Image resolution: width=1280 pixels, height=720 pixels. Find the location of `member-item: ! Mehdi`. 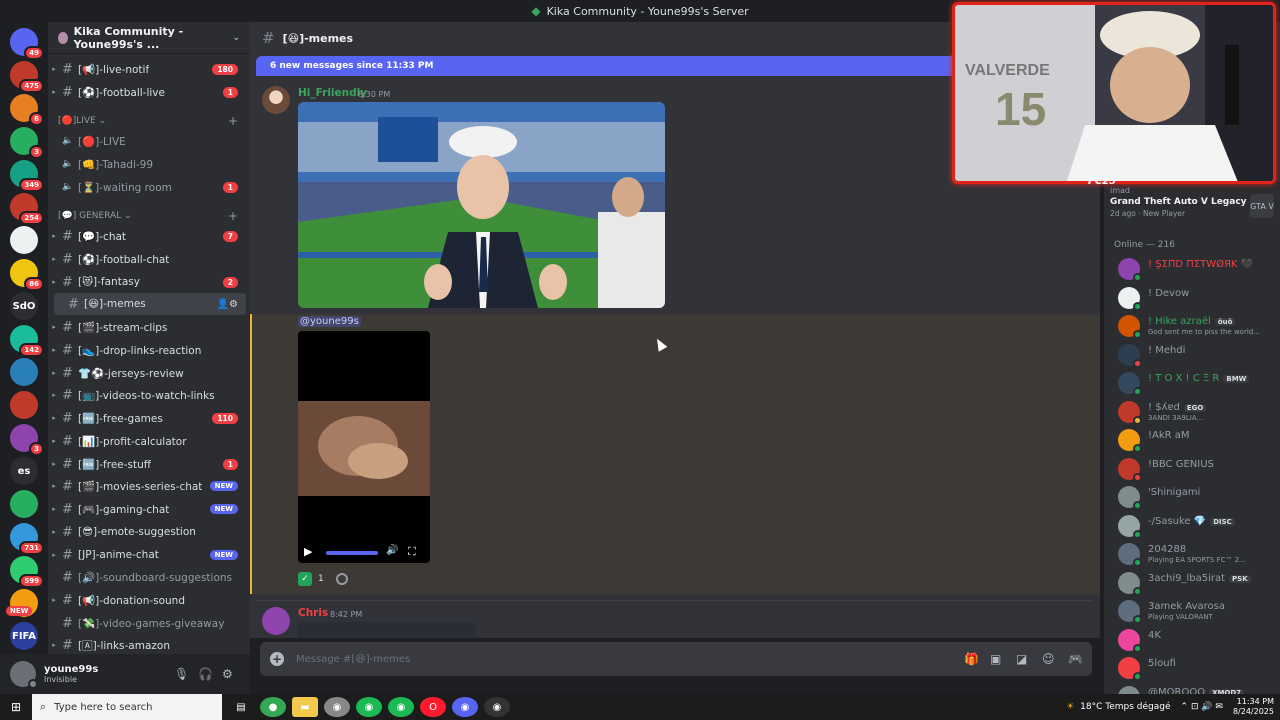

member-item: ! Mehdi is located at coordinates (1198, 356).